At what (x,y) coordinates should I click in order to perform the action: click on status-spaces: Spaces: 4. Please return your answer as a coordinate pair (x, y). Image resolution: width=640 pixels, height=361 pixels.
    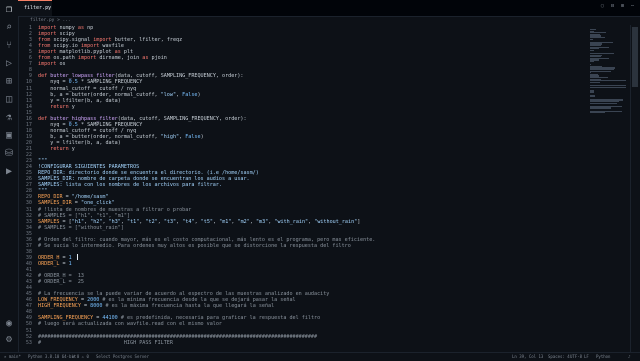
    Looking at the image, I should click on (559, 356).